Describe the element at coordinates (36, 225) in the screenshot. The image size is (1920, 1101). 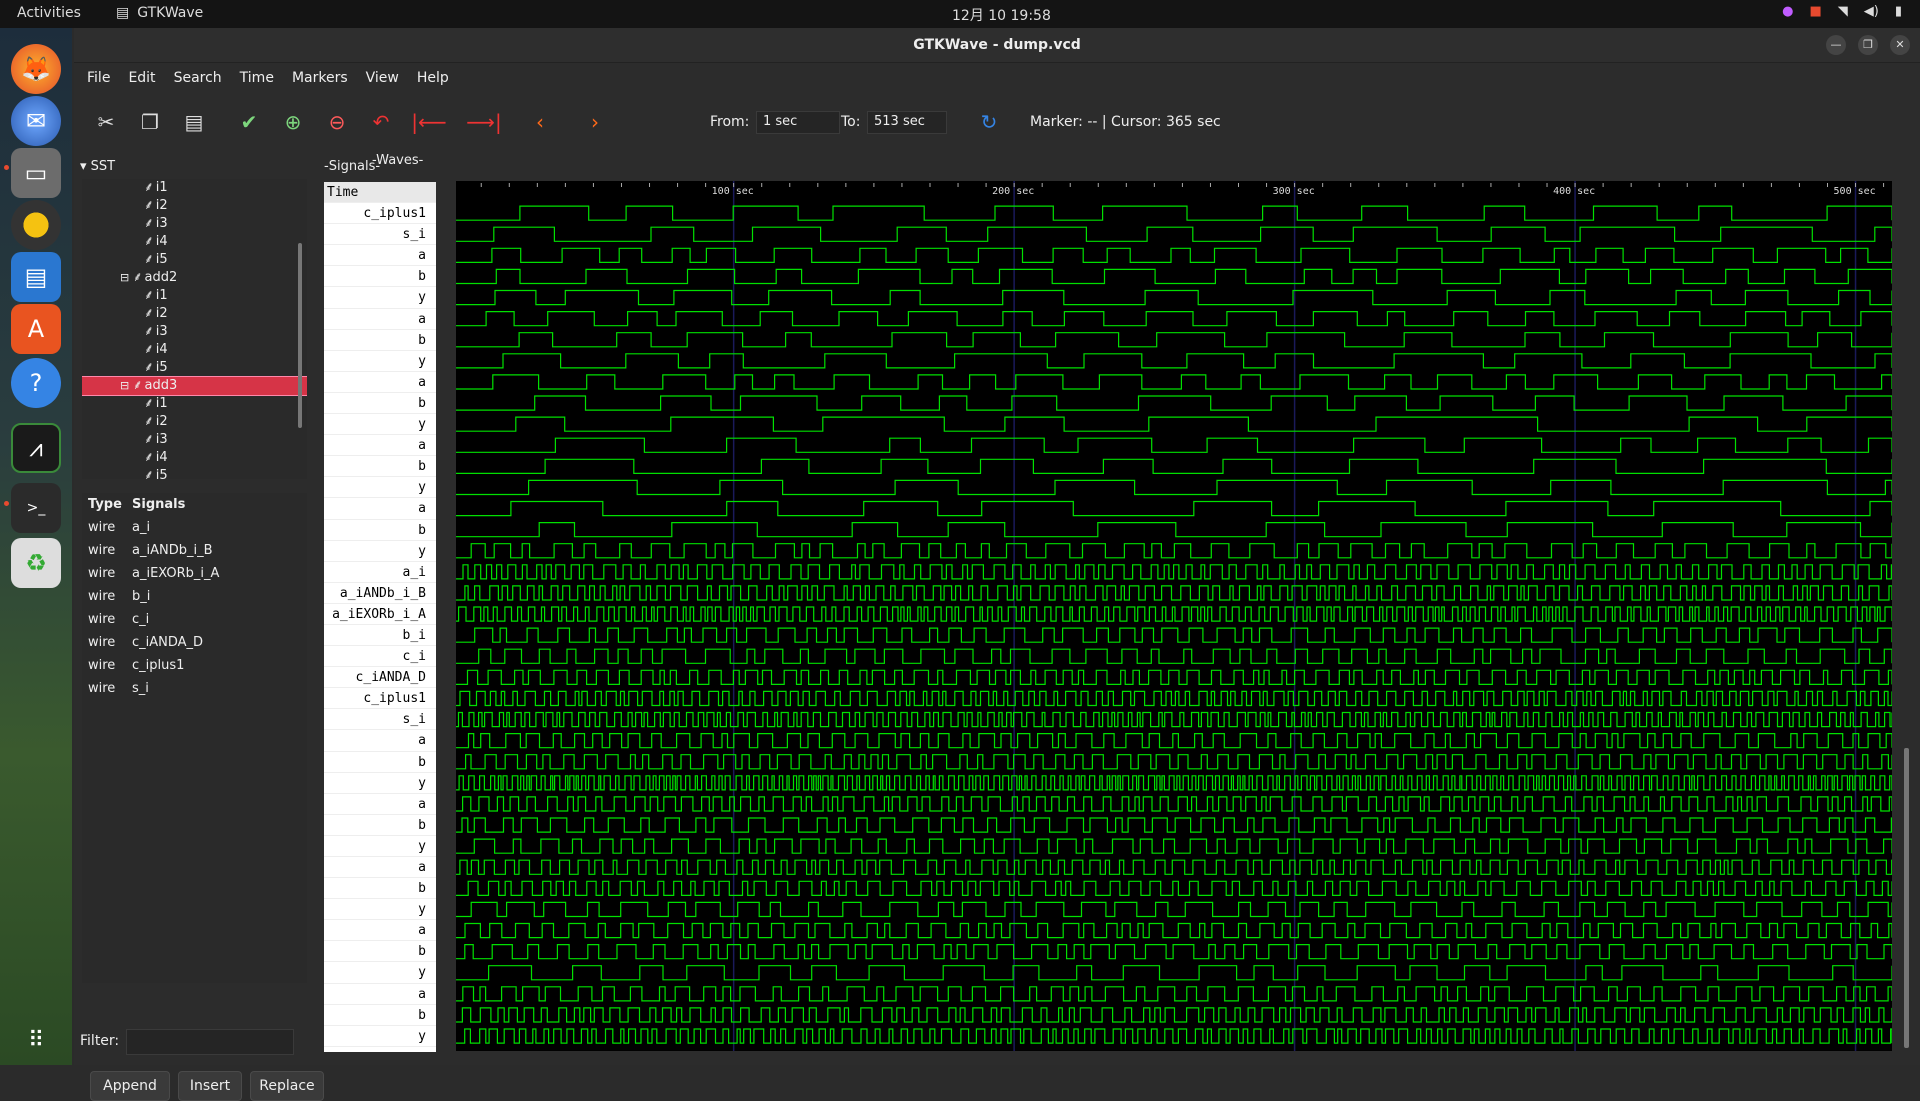
I see `rhythmbox-icon` at that location.